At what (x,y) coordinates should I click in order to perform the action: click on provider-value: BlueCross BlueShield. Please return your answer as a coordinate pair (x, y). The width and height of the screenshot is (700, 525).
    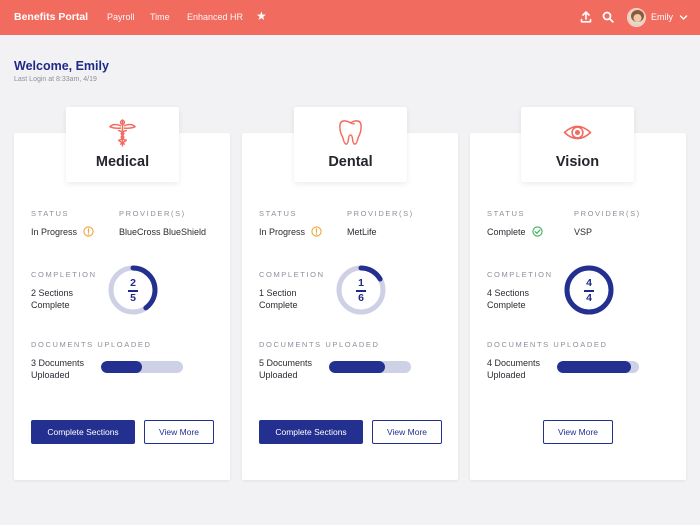
    Looking at the image, I should click on (163, 232).